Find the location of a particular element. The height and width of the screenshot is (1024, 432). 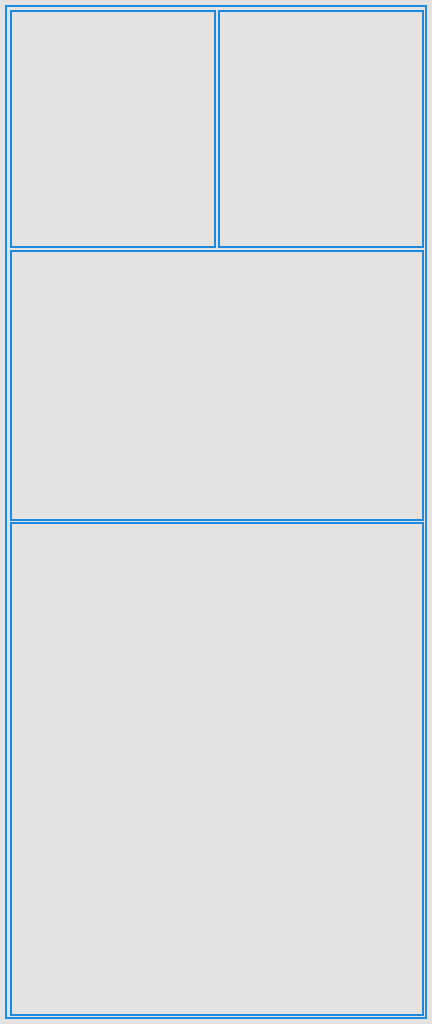

top-right-pane is located at coordinates (321, 129).